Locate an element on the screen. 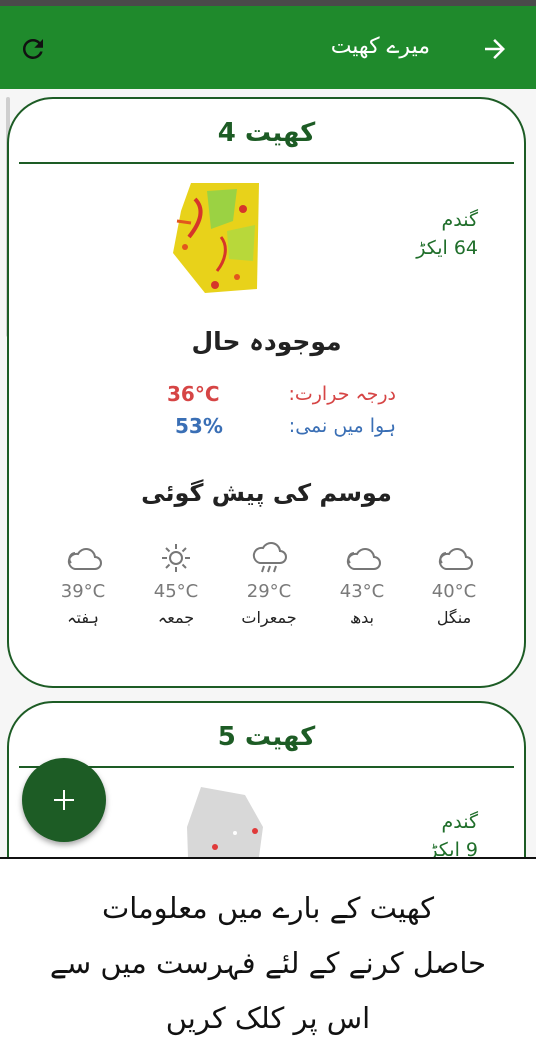 This screenshot has height=1060, width=536. page-title: میرے کھیت is located at coordinates (380, 46).